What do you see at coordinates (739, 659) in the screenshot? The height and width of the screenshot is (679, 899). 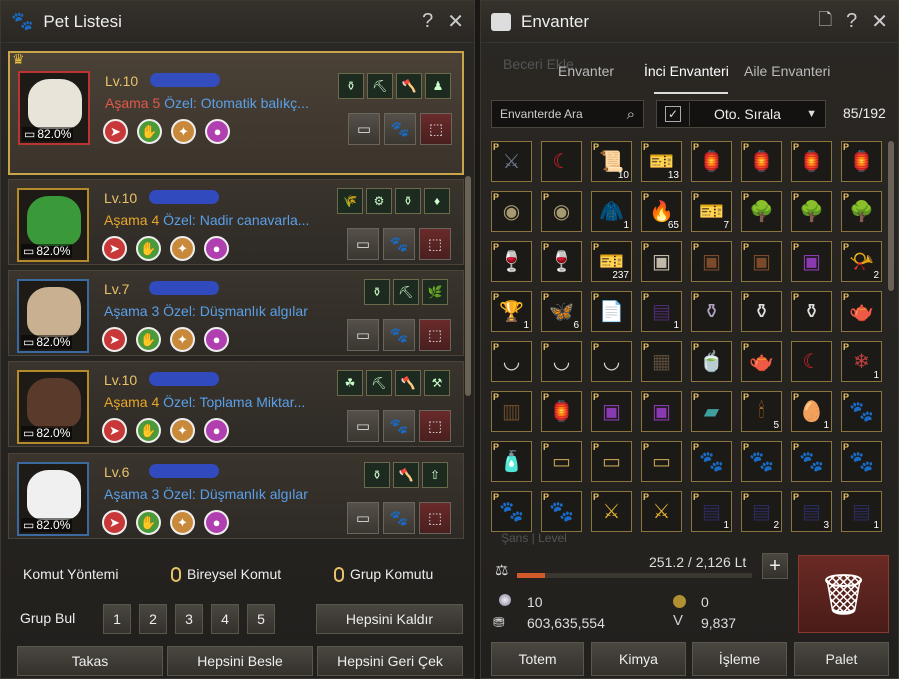 I see `processing-button: İşleme` at bounding box center [739, 659].